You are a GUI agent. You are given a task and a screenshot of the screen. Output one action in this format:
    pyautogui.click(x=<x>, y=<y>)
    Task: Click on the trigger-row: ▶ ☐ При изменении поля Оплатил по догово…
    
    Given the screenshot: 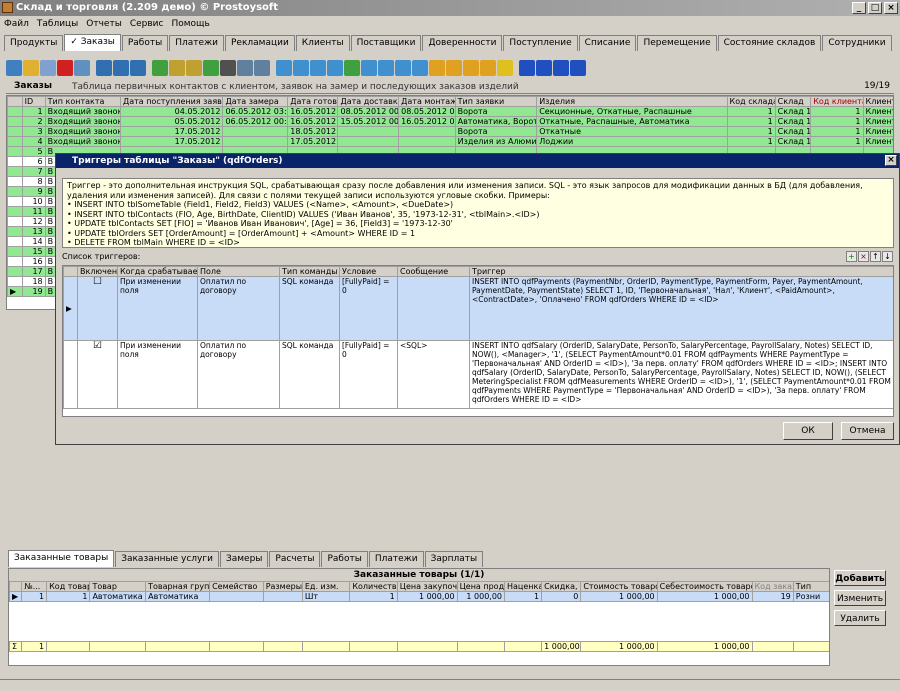 What is the action you would take?
    pyautogui.click(x=478, y=308)
    